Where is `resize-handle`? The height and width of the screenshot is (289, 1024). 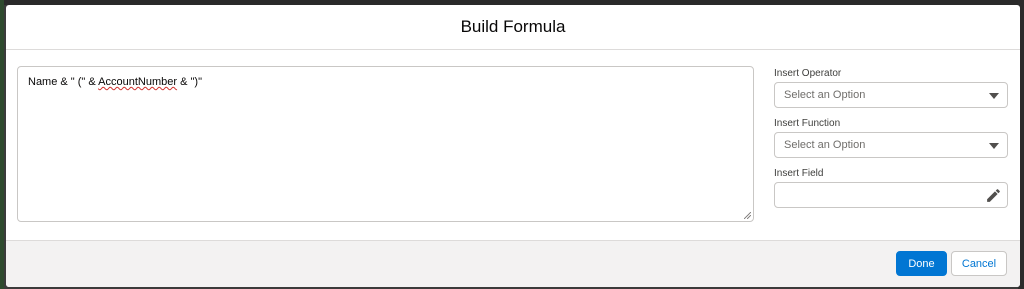
resize-handle is located at coordinates (747, 215).